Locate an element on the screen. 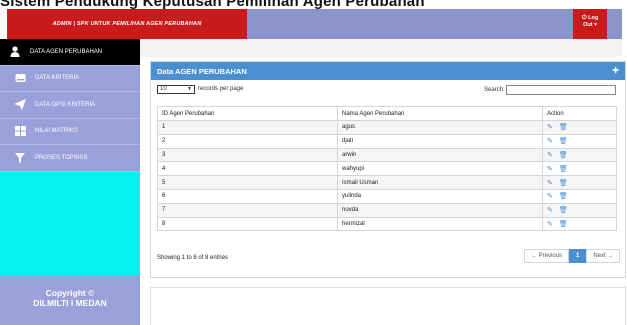 This screenshot has height=325, width=627. table-row: 6 yulinda ✎ 🗑 is located at coordinates (387, 196).